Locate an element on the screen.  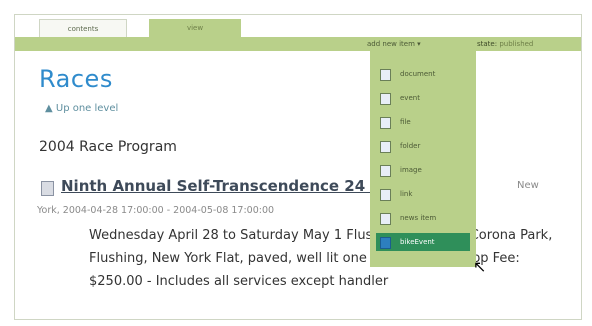
menu-item-news-item: news item is located at coordinates (423, 218).